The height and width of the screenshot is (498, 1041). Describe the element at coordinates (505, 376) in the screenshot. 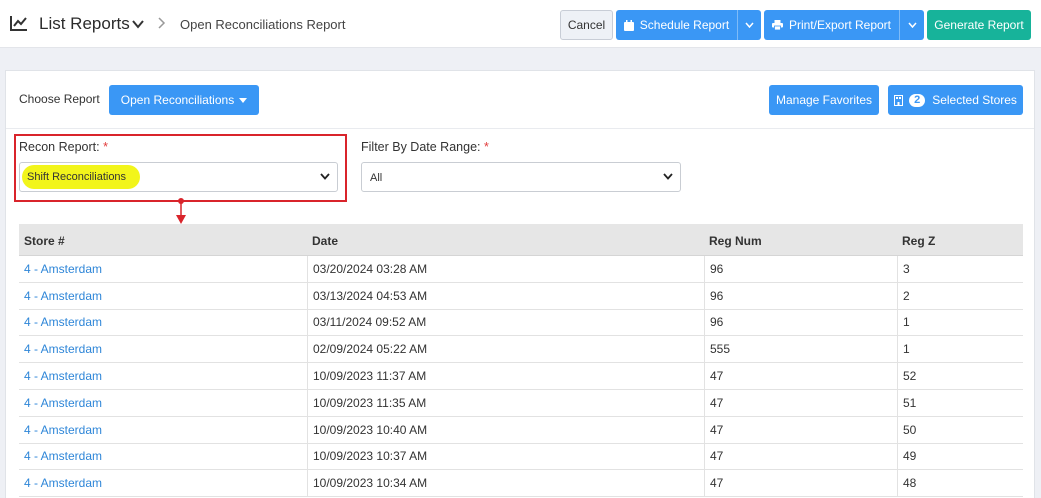

I see `date-cell: 10/09/2023 11:37 AM` at that location.